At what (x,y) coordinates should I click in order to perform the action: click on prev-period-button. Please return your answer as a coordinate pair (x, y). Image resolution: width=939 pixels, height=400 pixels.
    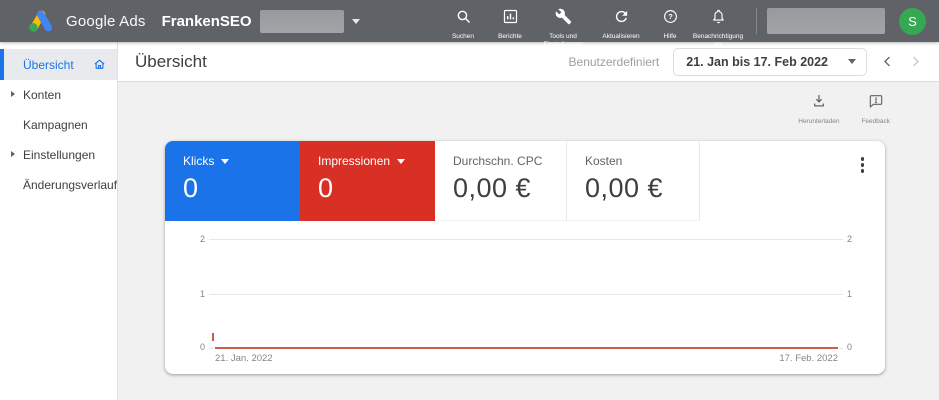
    Looking at the image, I should click on (887, 61).